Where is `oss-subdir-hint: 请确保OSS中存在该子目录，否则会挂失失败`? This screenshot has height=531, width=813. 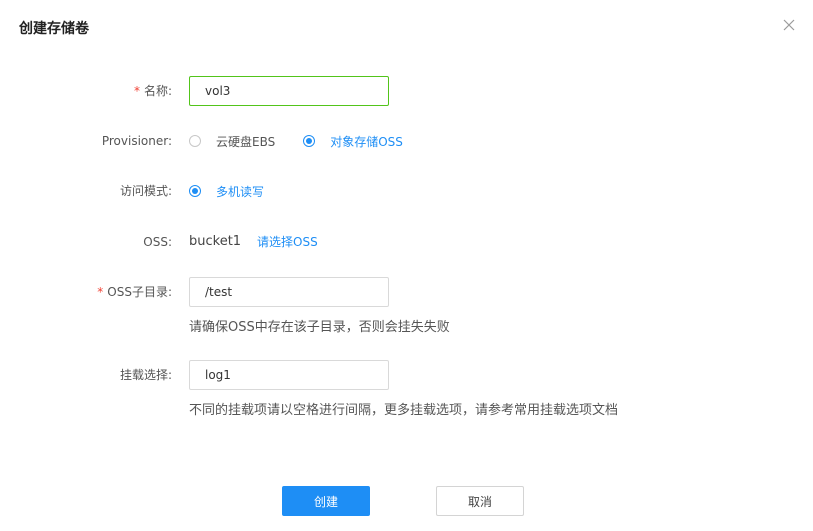
oss-subdir-hint: 请确保OSS中存在该子目录，否则会挂失失败 is located at coordinates (319, 327).